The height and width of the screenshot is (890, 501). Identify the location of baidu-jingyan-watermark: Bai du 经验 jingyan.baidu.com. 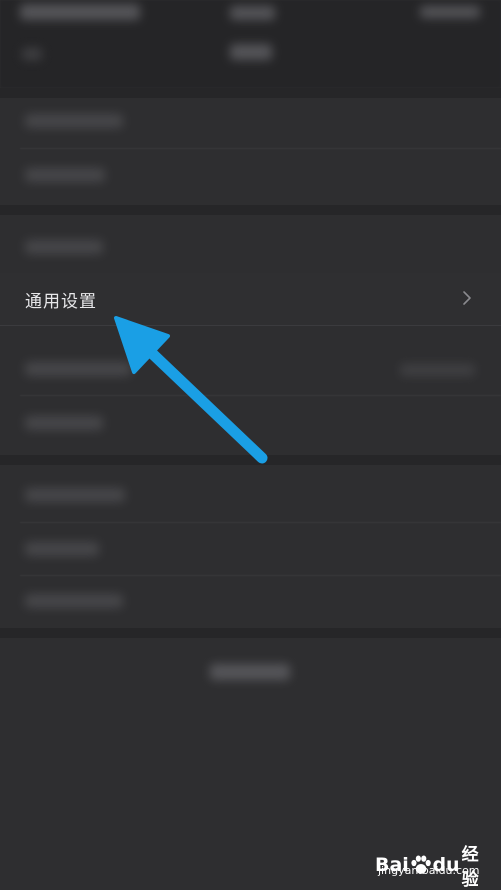
(435, 865).